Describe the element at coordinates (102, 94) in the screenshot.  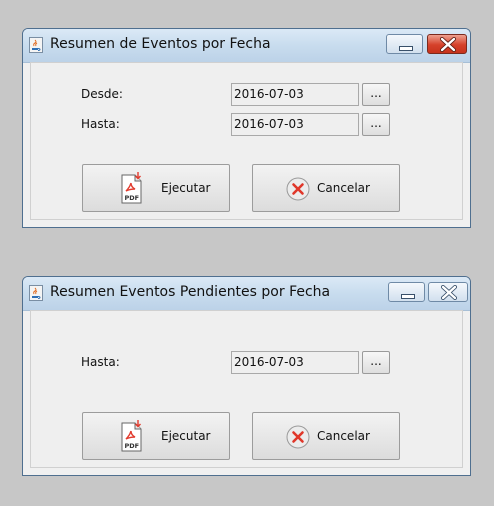
I see `desde-label: Desde:` at that location.